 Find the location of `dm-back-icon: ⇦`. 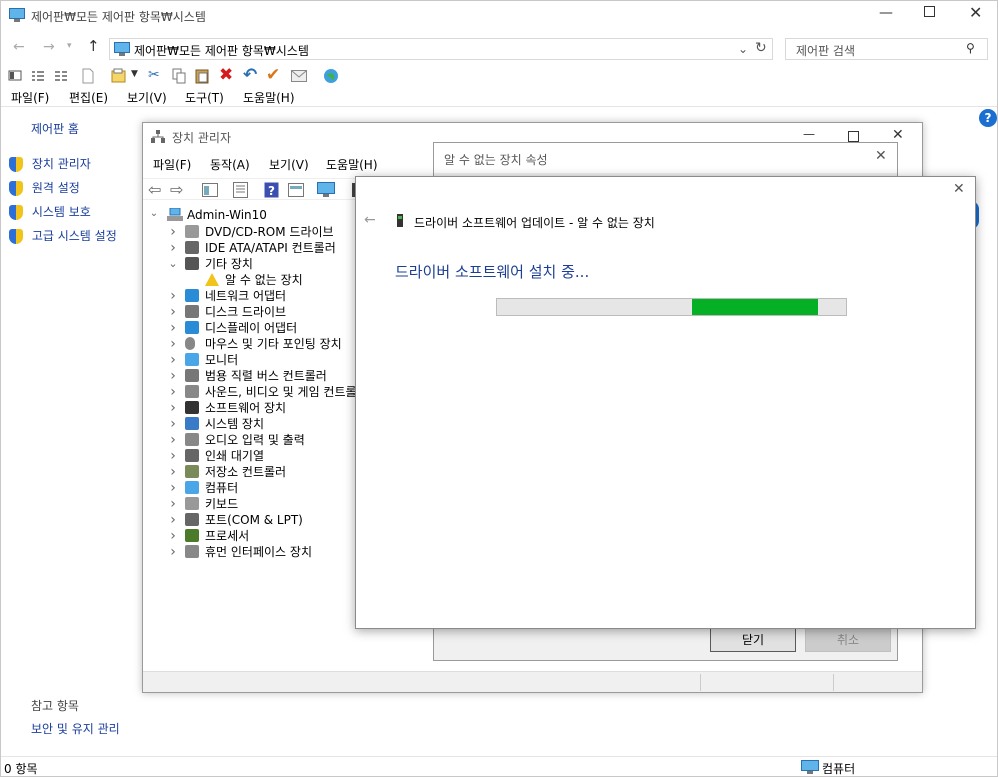

dm-back-icon: ⇦ is located at coordinates (154, 189).